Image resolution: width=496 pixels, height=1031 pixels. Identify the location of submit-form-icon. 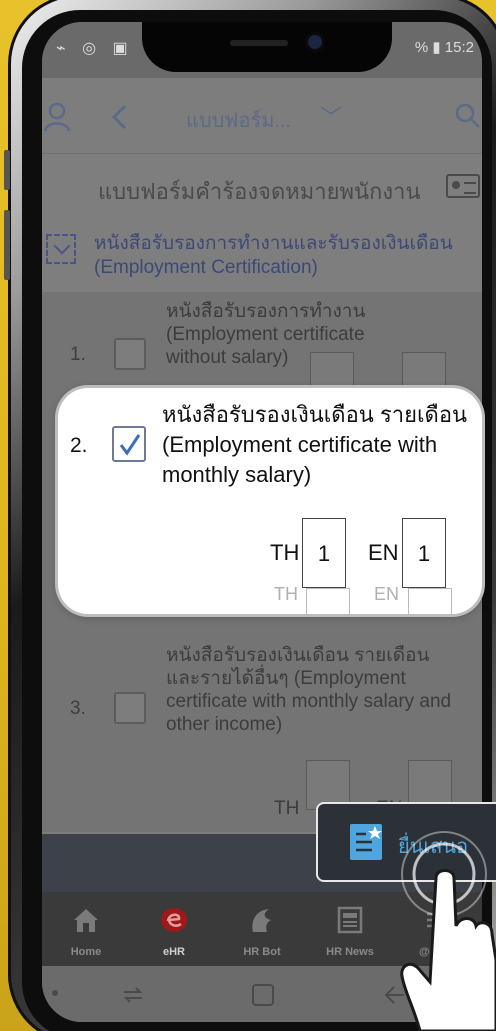
(366, 842).